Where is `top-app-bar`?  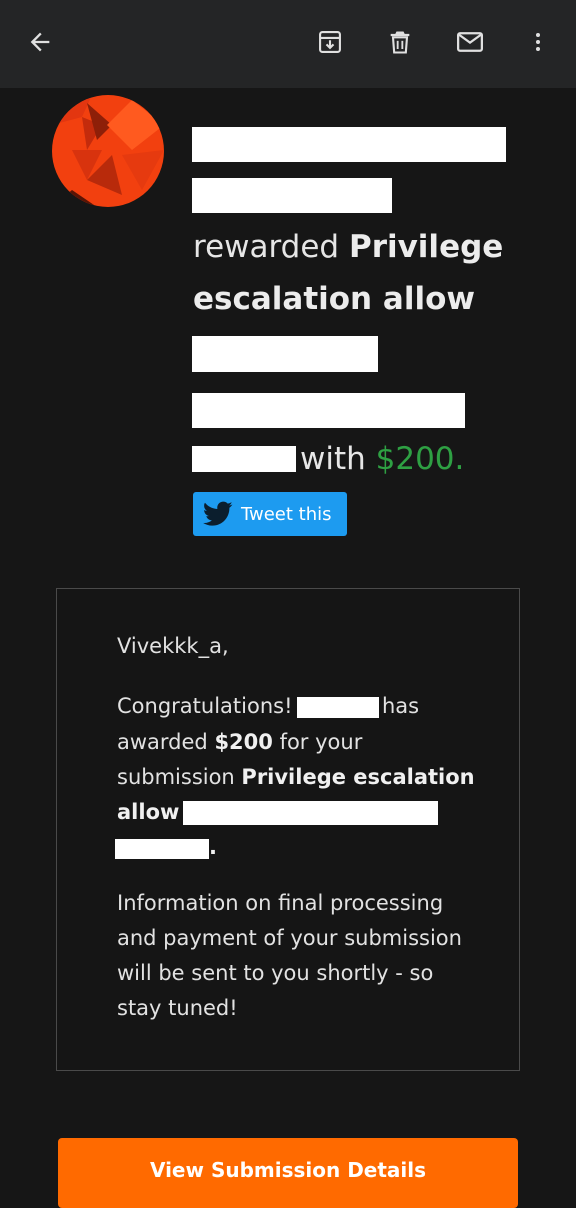 top-app-bar is located at coordinates (288, 44).